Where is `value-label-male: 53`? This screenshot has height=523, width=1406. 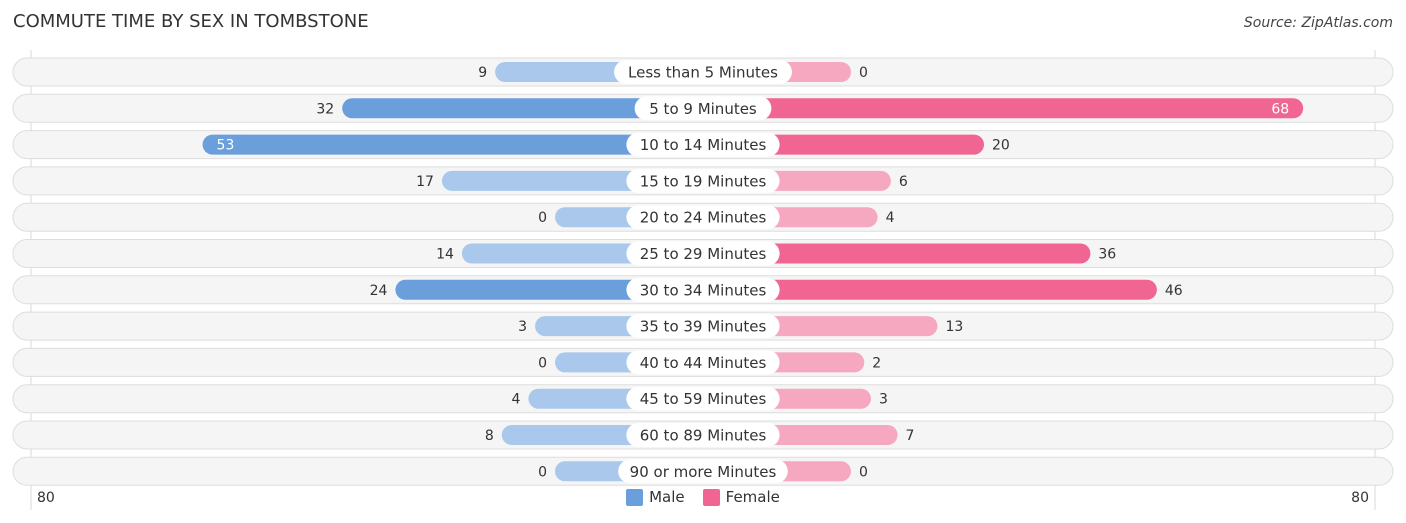 value-label-male: 53 is located at coordinates (226, 146).